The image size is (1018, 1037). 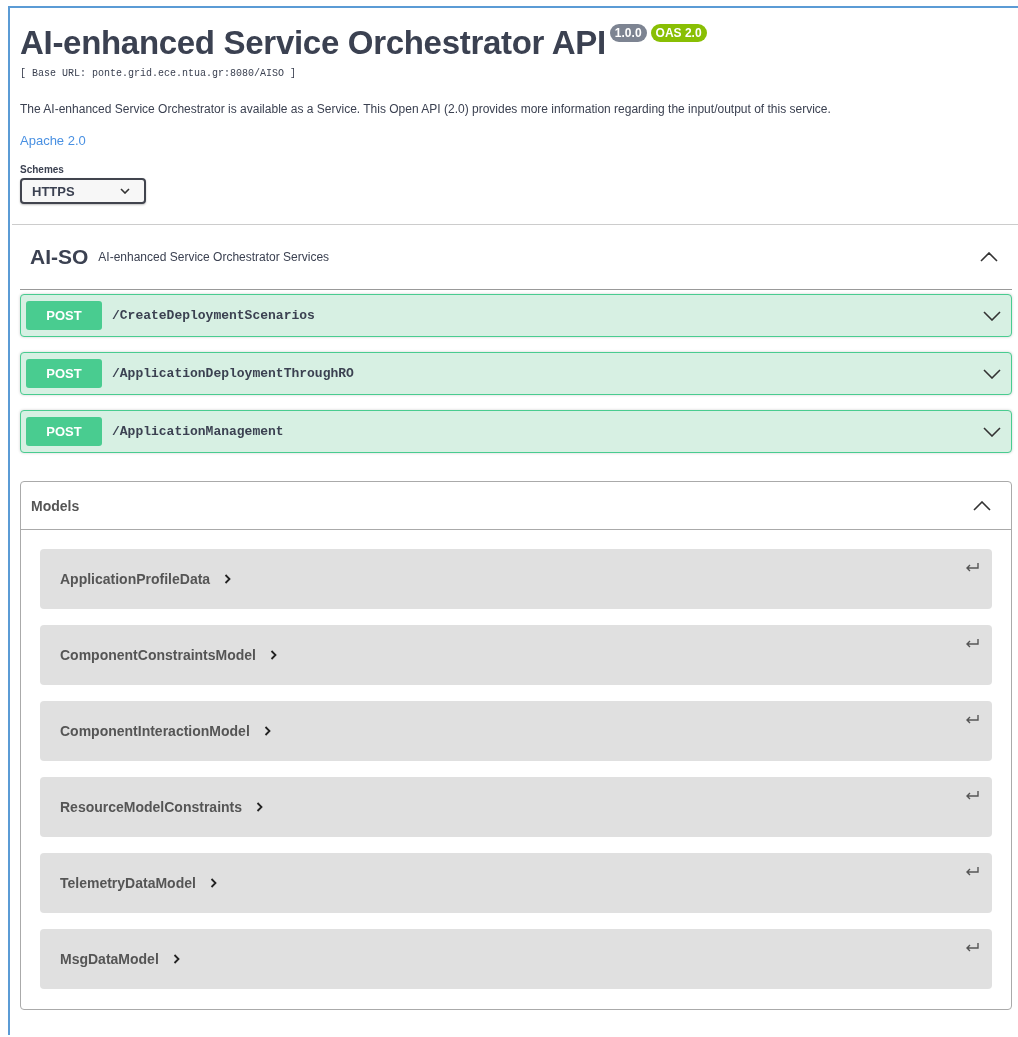 What do you see at coordinates (109, 959) in the screenshot?
I see `model-name: MsgDataModel` at bounding box center [109, 959].